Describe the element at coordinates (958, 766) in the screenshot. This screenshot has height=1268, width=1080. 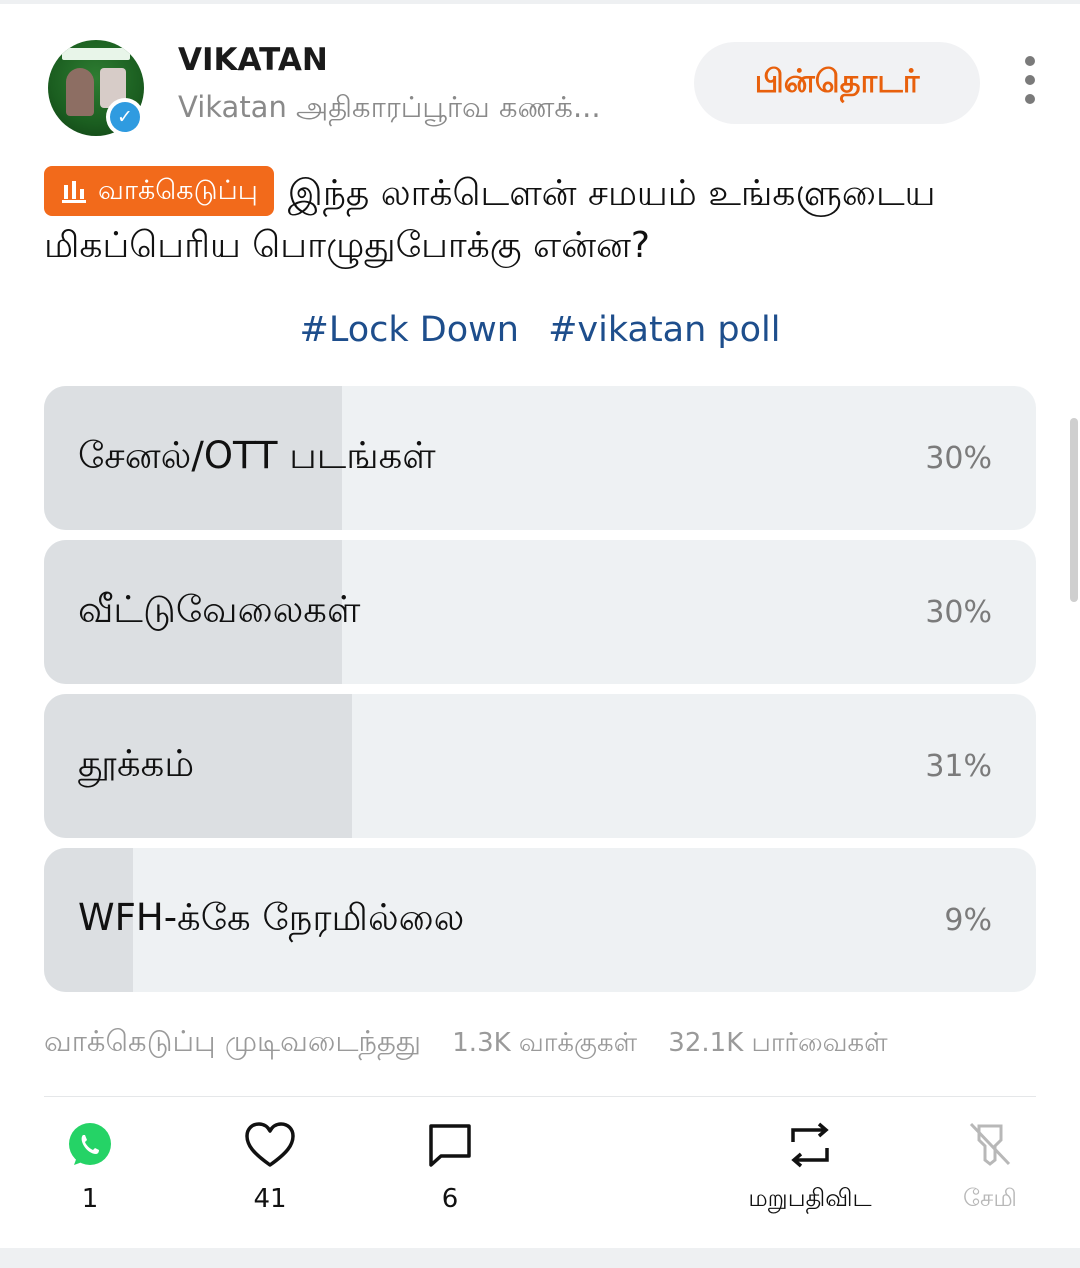
I see `poll-option-percent: 31%` at that location.